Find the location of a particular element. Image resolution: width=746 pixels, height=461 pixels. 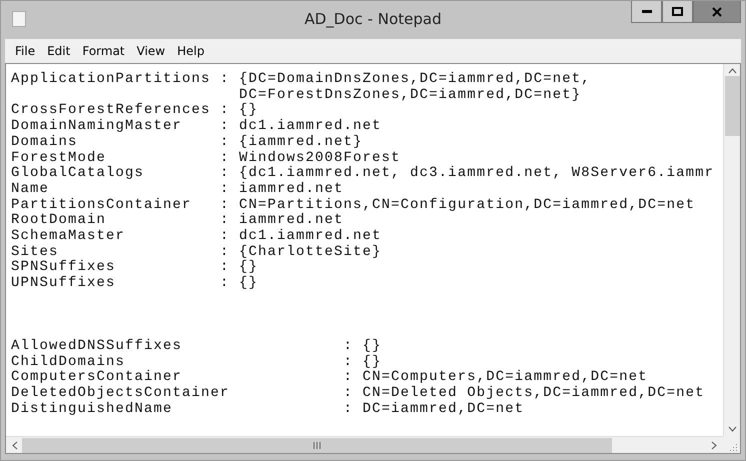

scroll-down-icon is located at coordinates (732, 429).